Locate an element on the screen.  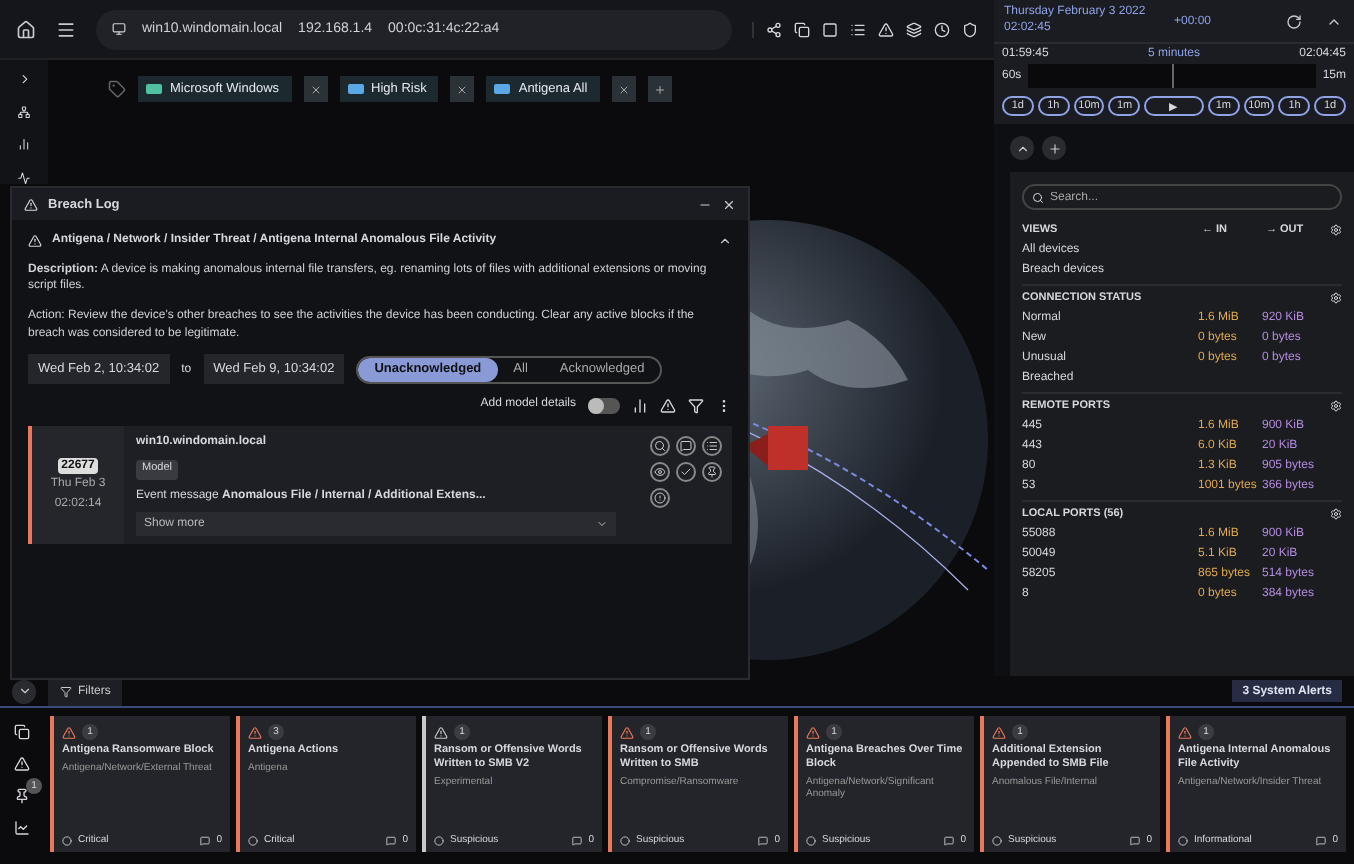
menu-icon is located at coordinates (66, 29).